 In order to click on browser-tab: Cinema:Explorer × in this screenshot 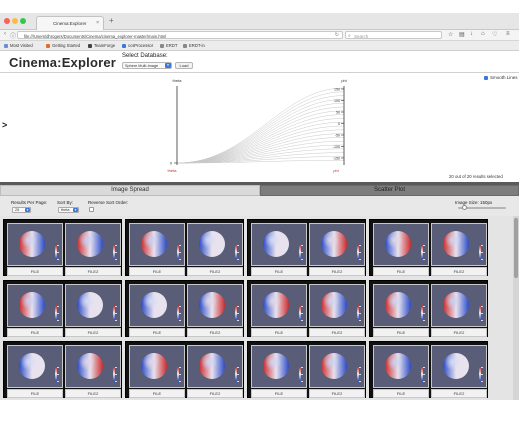, I will do `click(70, 23)`.